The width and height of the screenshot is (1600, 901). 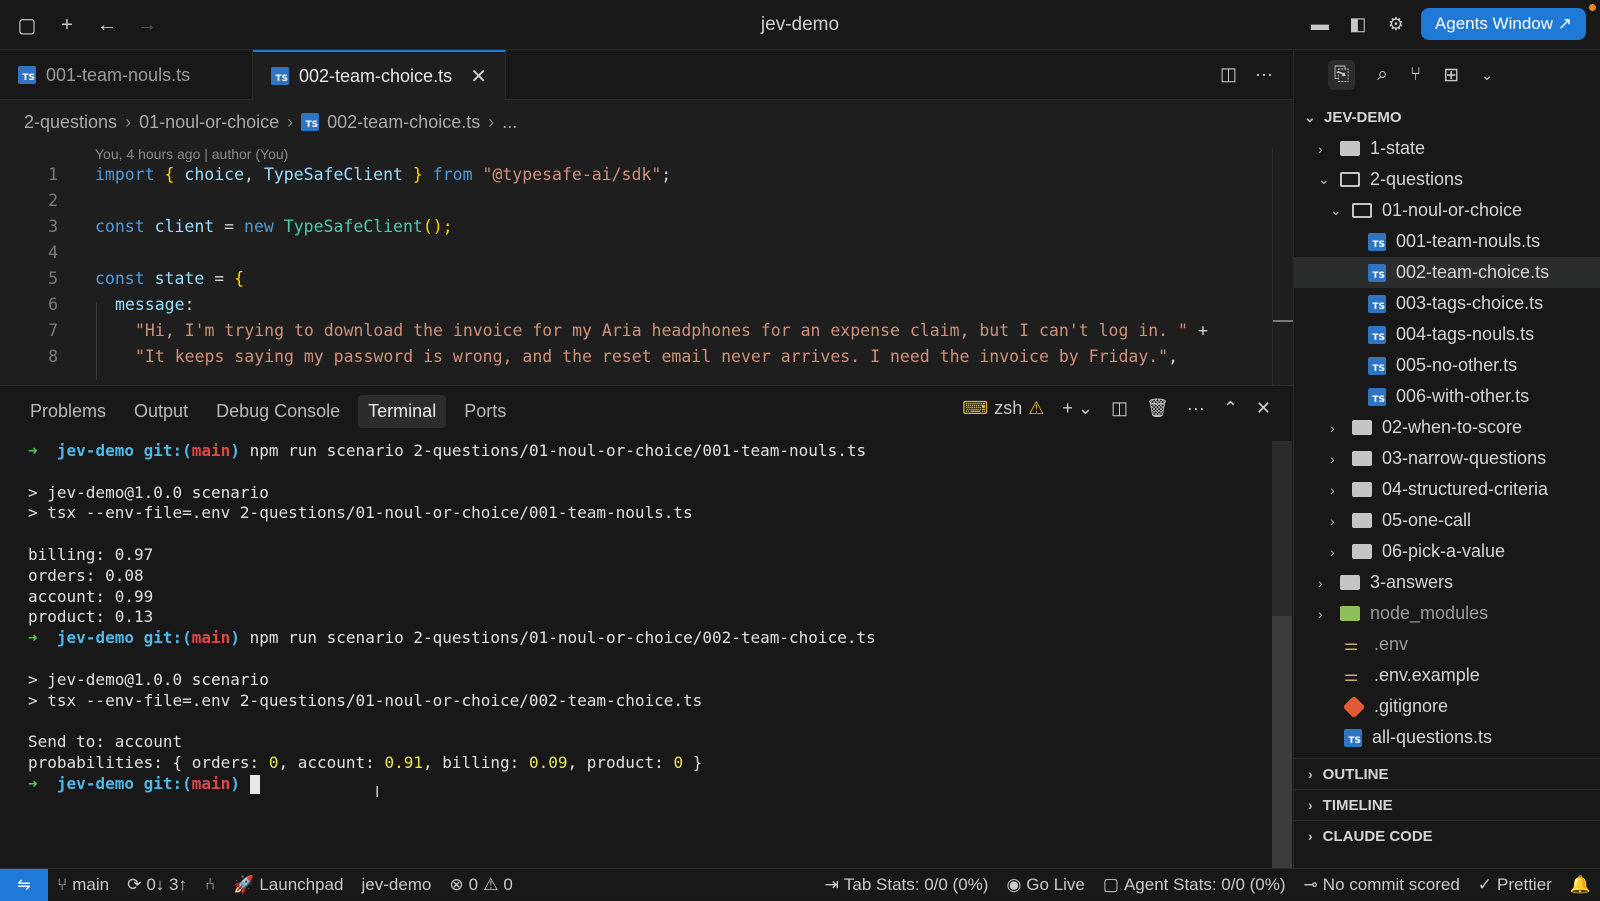 I want to click on tree-item-folder: › 04-structured-criteria, so click(x=1447, y=489).